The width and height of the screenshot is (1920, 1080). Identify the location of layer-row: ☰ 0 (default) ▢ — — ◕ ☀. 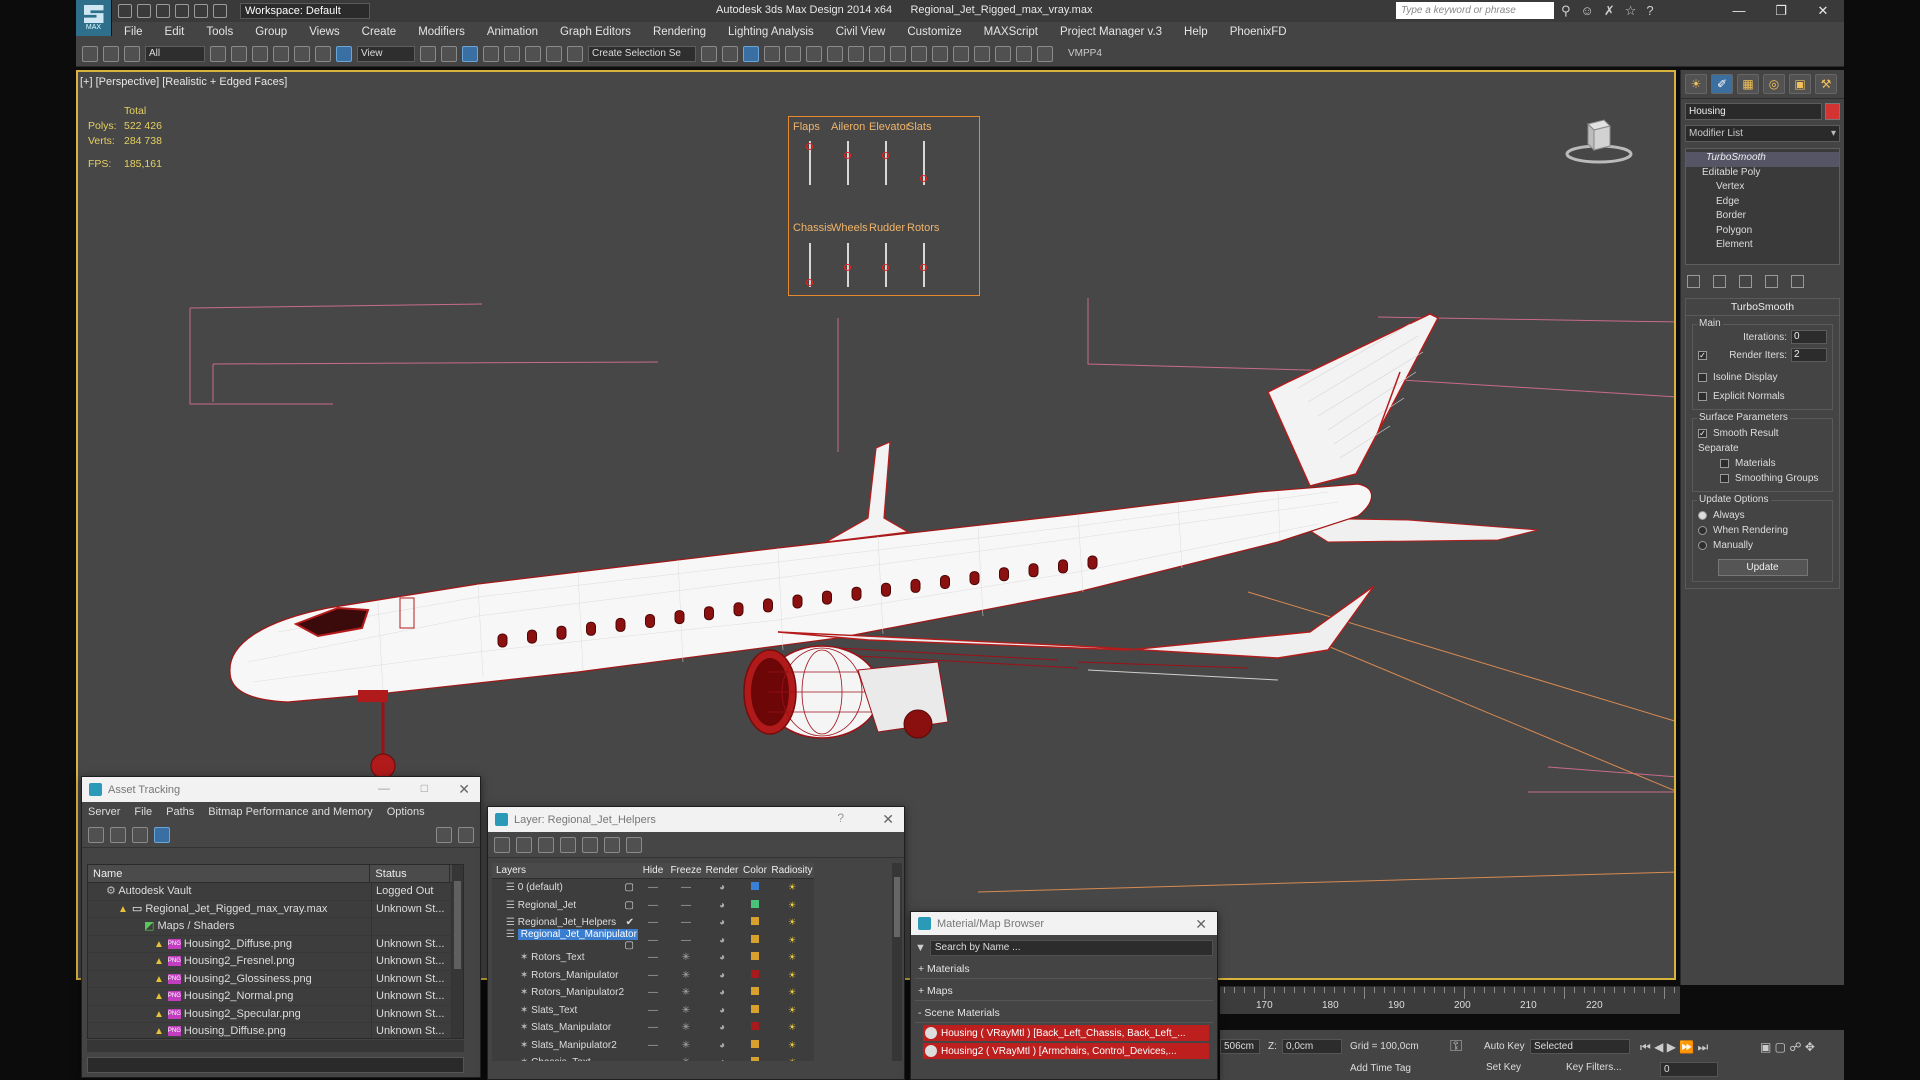
(653, 888).